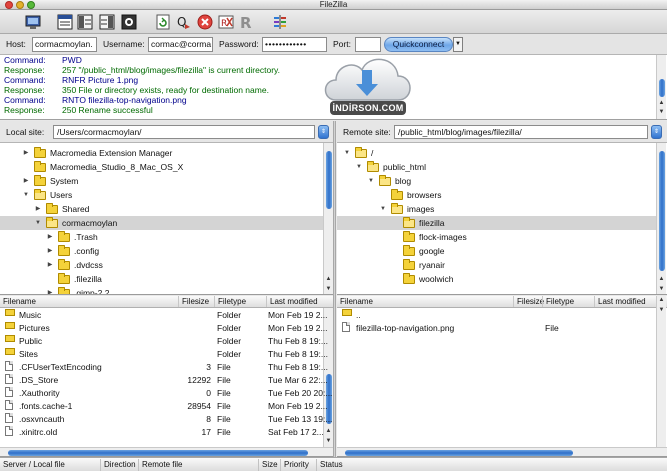 The image size is (667, 471). What do you see at coordinates (85, 21) in the screenshot?
I see `toggle-local-tree-button` at bounding box center [85, 21].